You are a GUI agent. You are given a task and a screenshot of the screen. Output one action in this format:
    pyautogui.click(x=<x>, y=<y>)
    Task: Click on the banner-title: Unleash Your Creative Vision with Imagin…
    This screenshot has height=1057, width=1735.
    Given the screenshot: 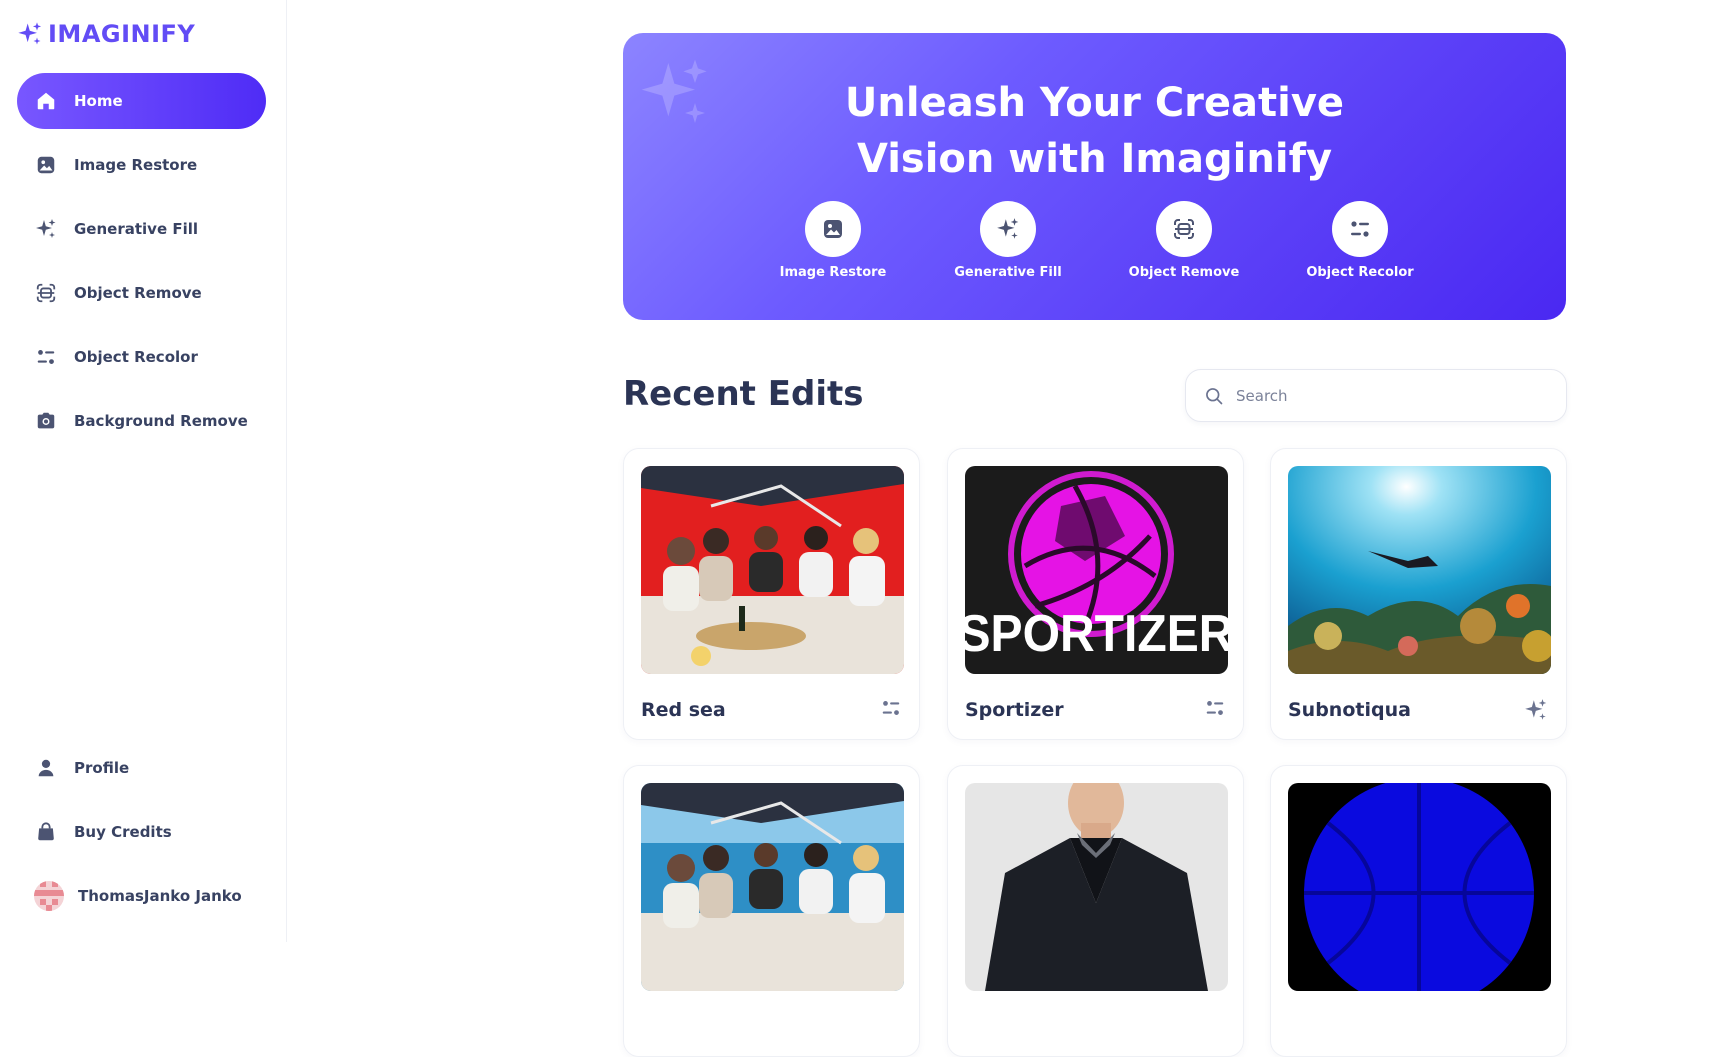 What is the action you would take?
    pyautogui.click(x=1094, y=131)
    